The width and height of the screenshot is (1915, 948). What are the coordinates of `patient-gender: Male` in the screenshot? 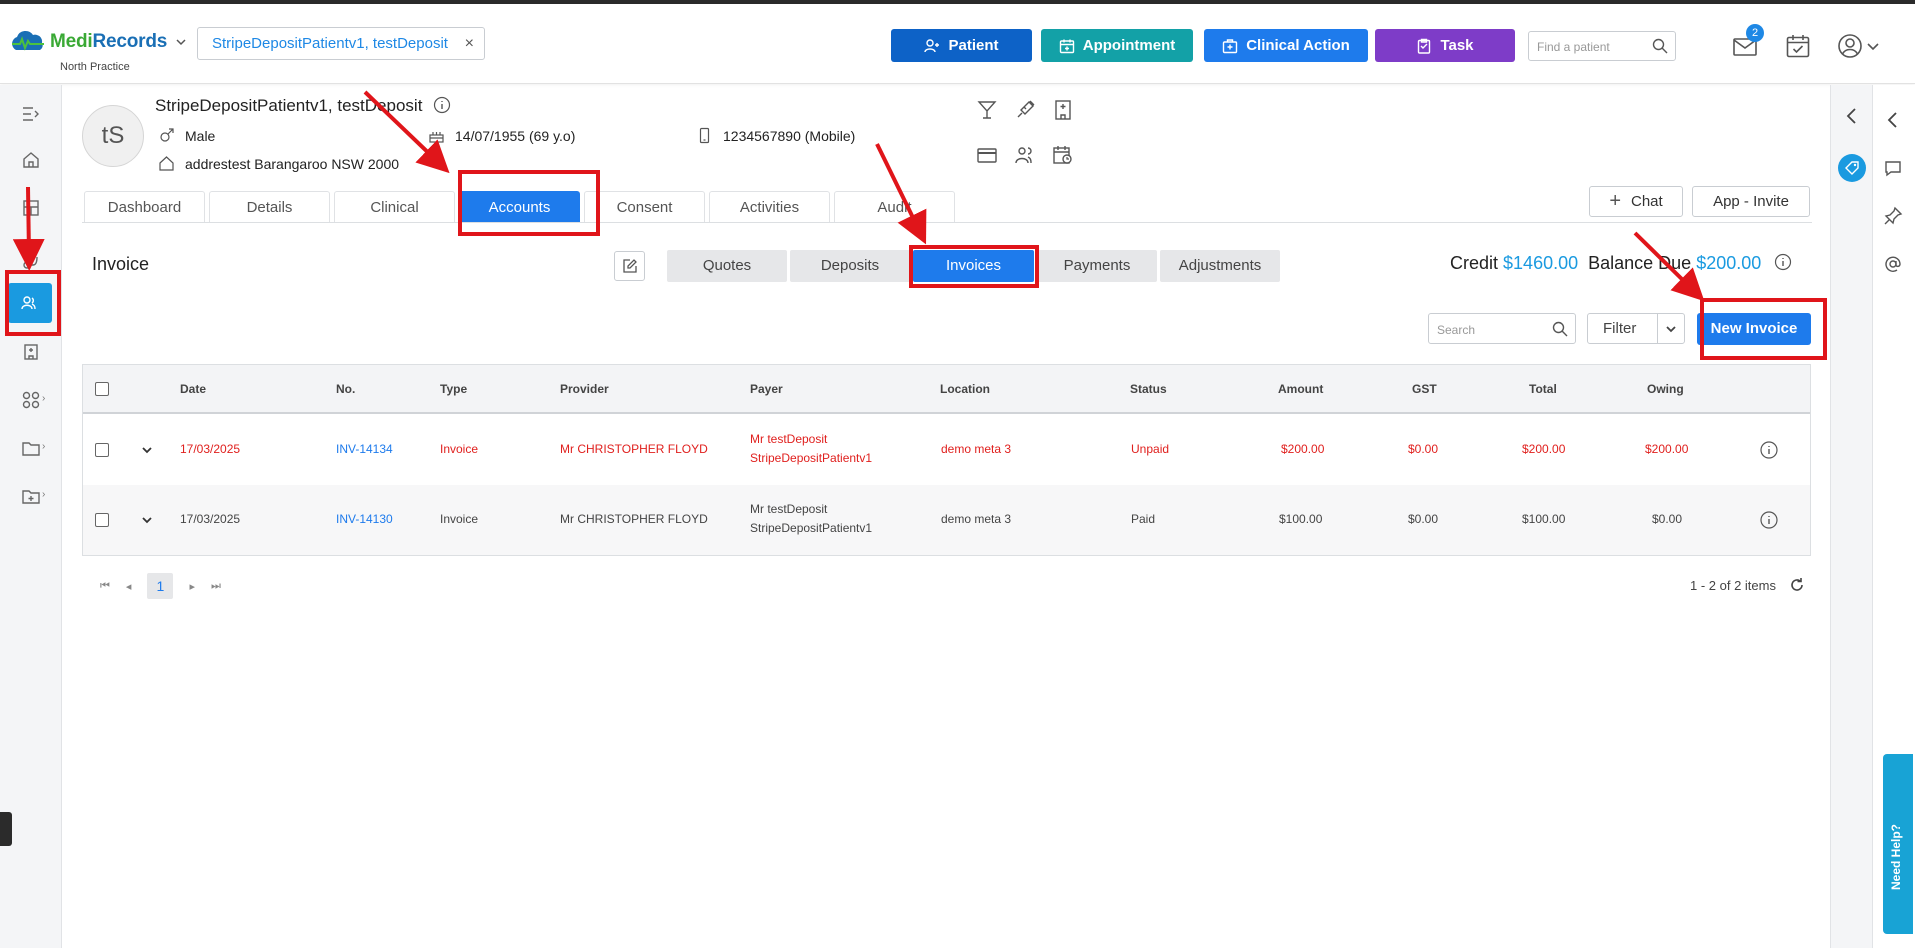 It's located at (186, 135).